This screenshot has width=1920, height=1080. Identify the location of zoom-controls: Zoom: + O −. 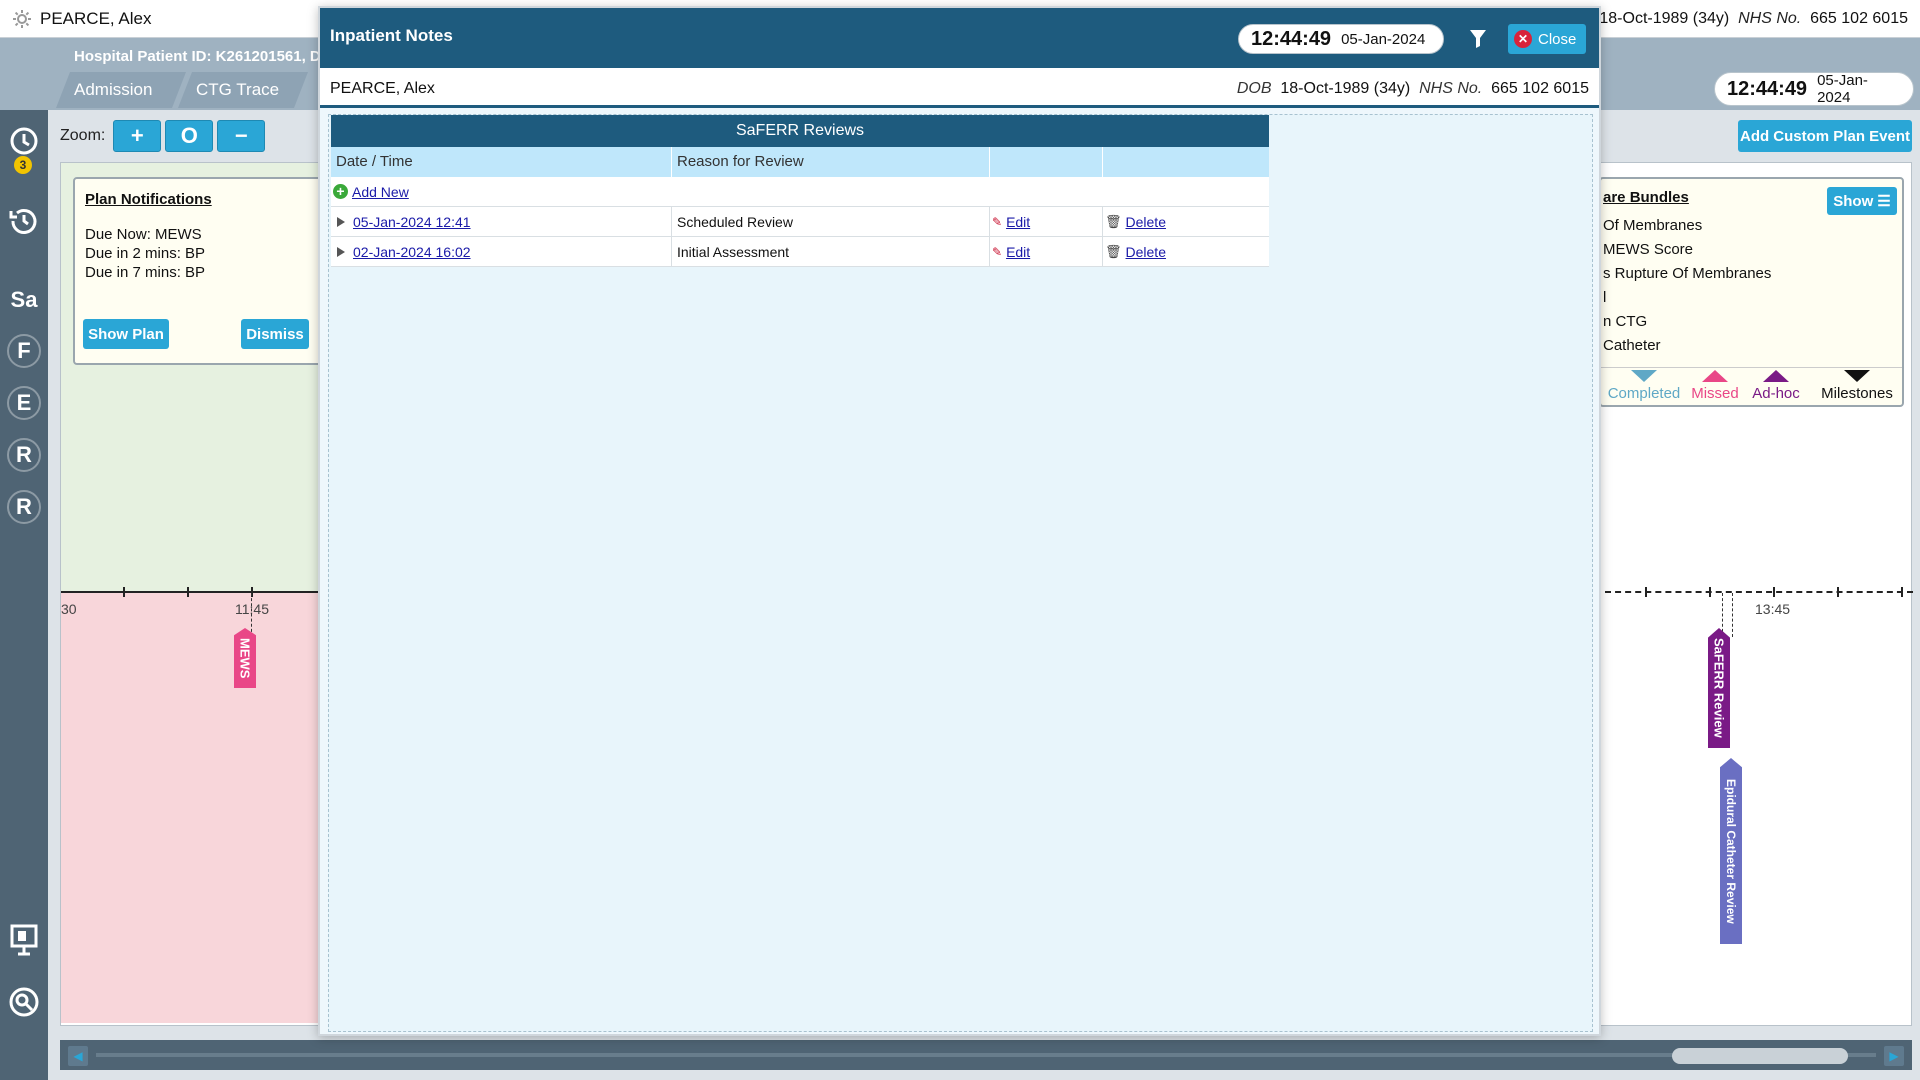
(163, 136).